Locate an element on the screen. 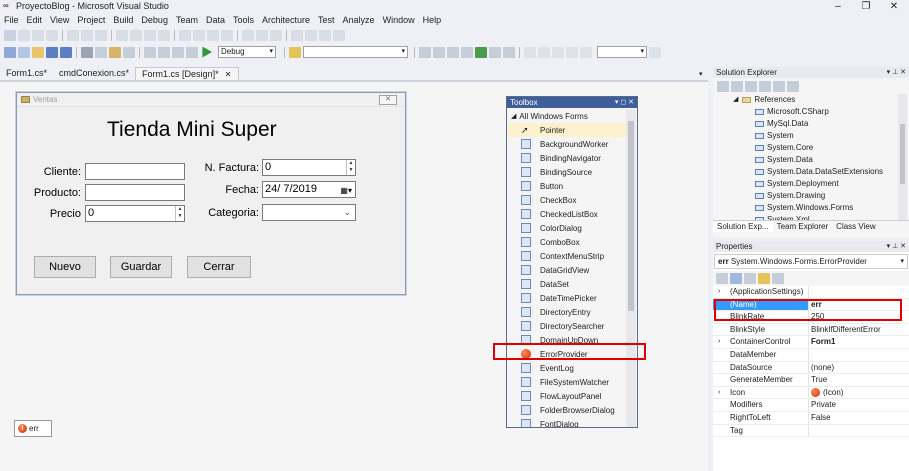 The width and height of the screenshot is (909, 471). reference-system-deployment: System.Deployment is located at coordinates (811, 184).